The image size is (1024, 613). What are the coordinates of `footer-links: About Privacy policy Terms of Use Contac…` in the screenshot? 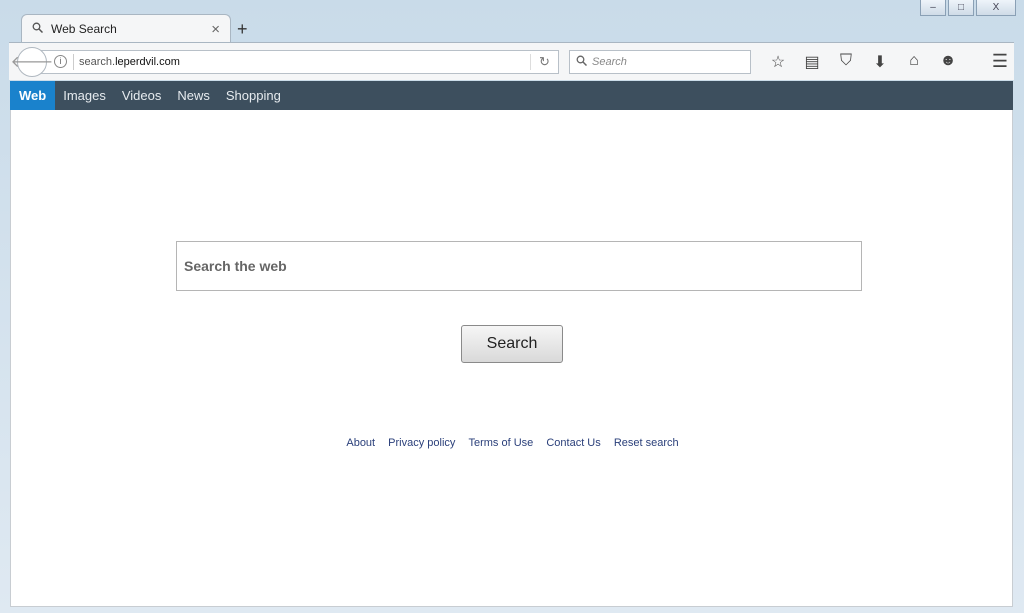 It's located at (512, 443).